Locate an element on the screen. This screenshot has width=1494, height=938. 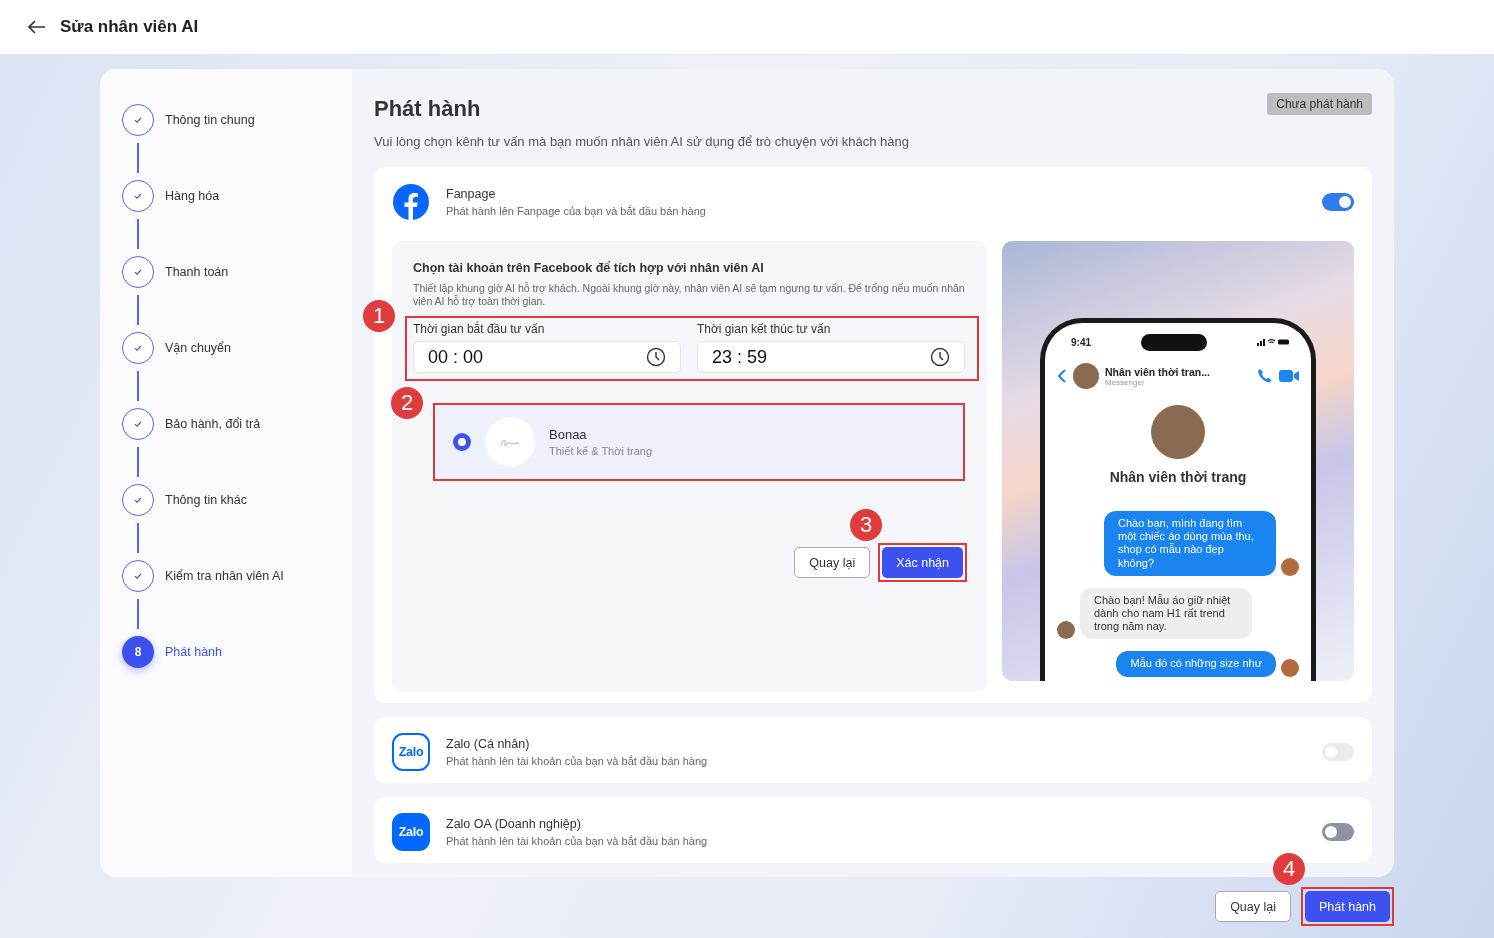
phone-clock: 9:41 is located at coordinates (1081, 342).